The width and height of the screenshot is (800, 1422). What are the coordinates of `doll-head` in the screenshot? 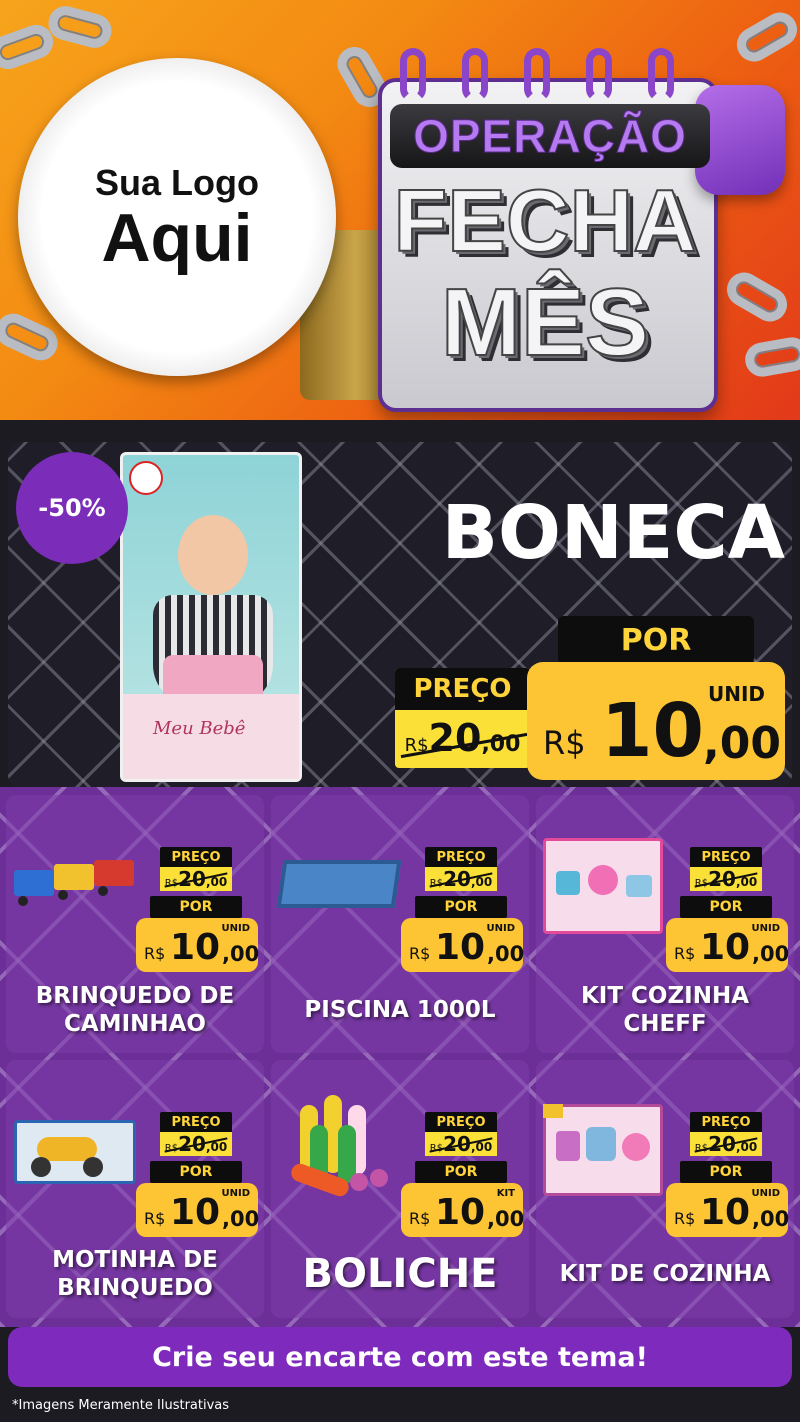 It's located at (213, 555).